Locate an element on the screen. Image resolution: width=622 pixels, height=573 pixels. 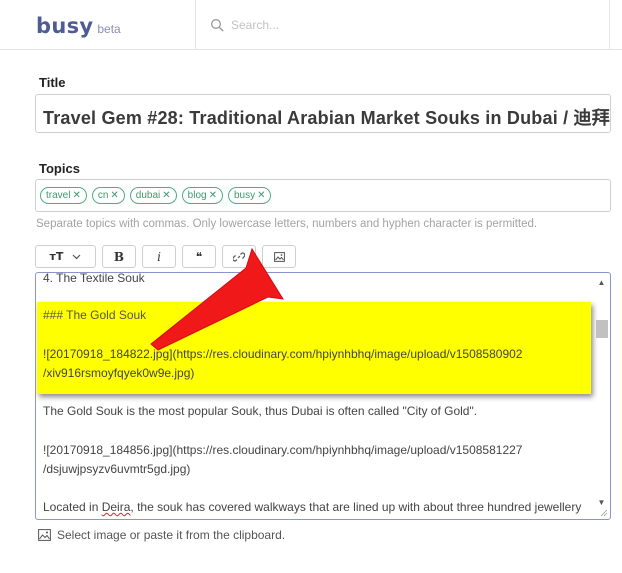
search-icon is located at coordinates (217, 25).